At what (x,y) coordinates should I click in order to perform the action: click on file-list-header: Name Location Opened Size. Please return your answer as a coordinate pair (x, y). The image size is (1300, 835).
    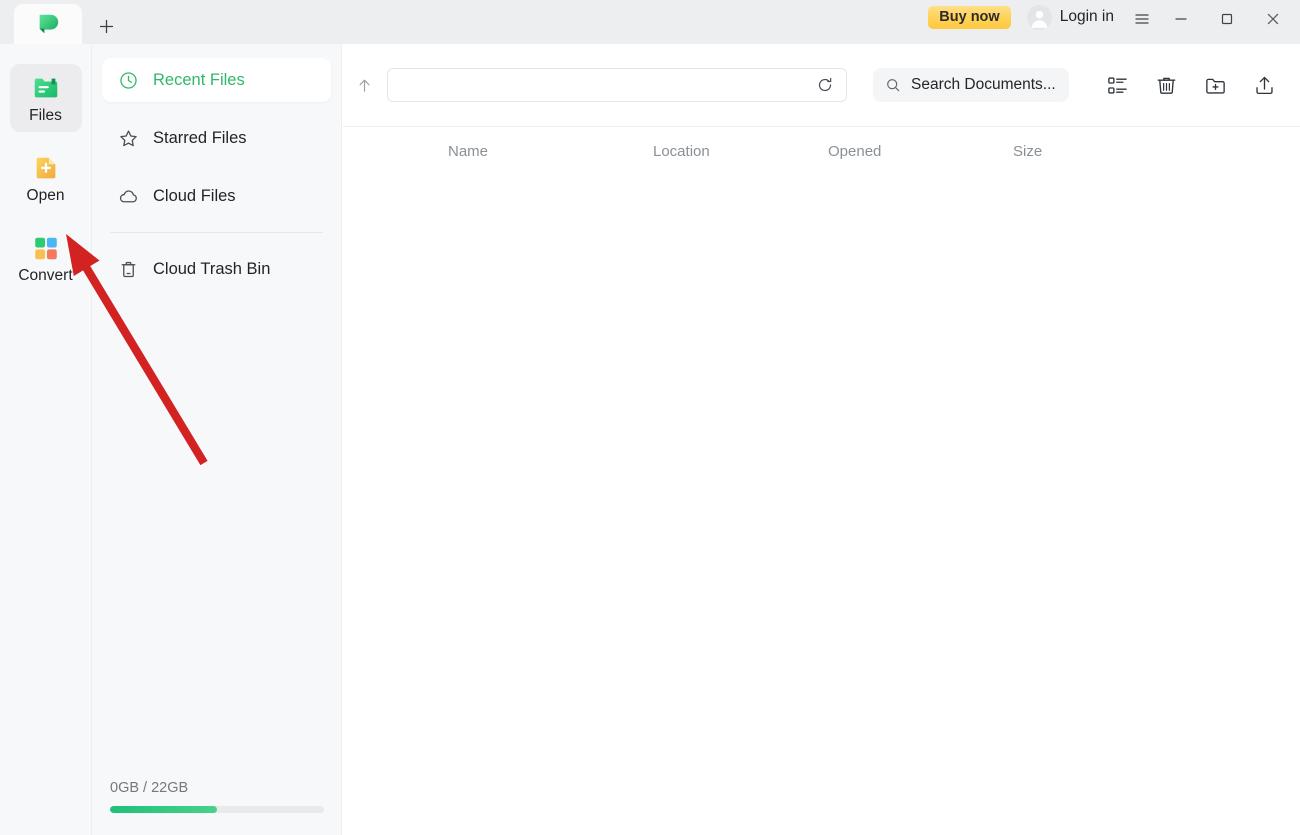
    Looking at the image, I should click on (821, 151).